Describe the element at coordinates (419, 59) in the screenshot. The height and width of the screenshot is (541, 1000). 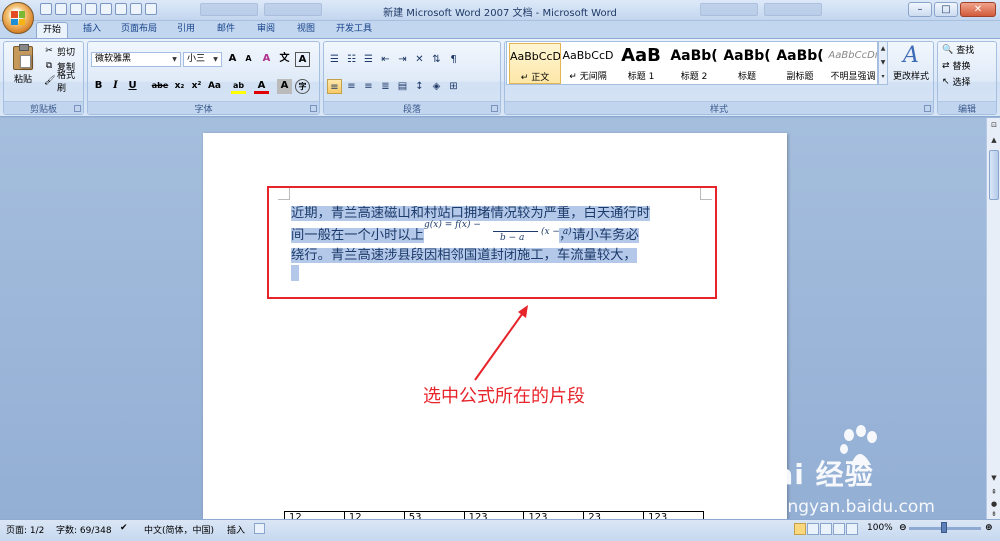
I see `chinese-layout-icon: ✕` at that location.